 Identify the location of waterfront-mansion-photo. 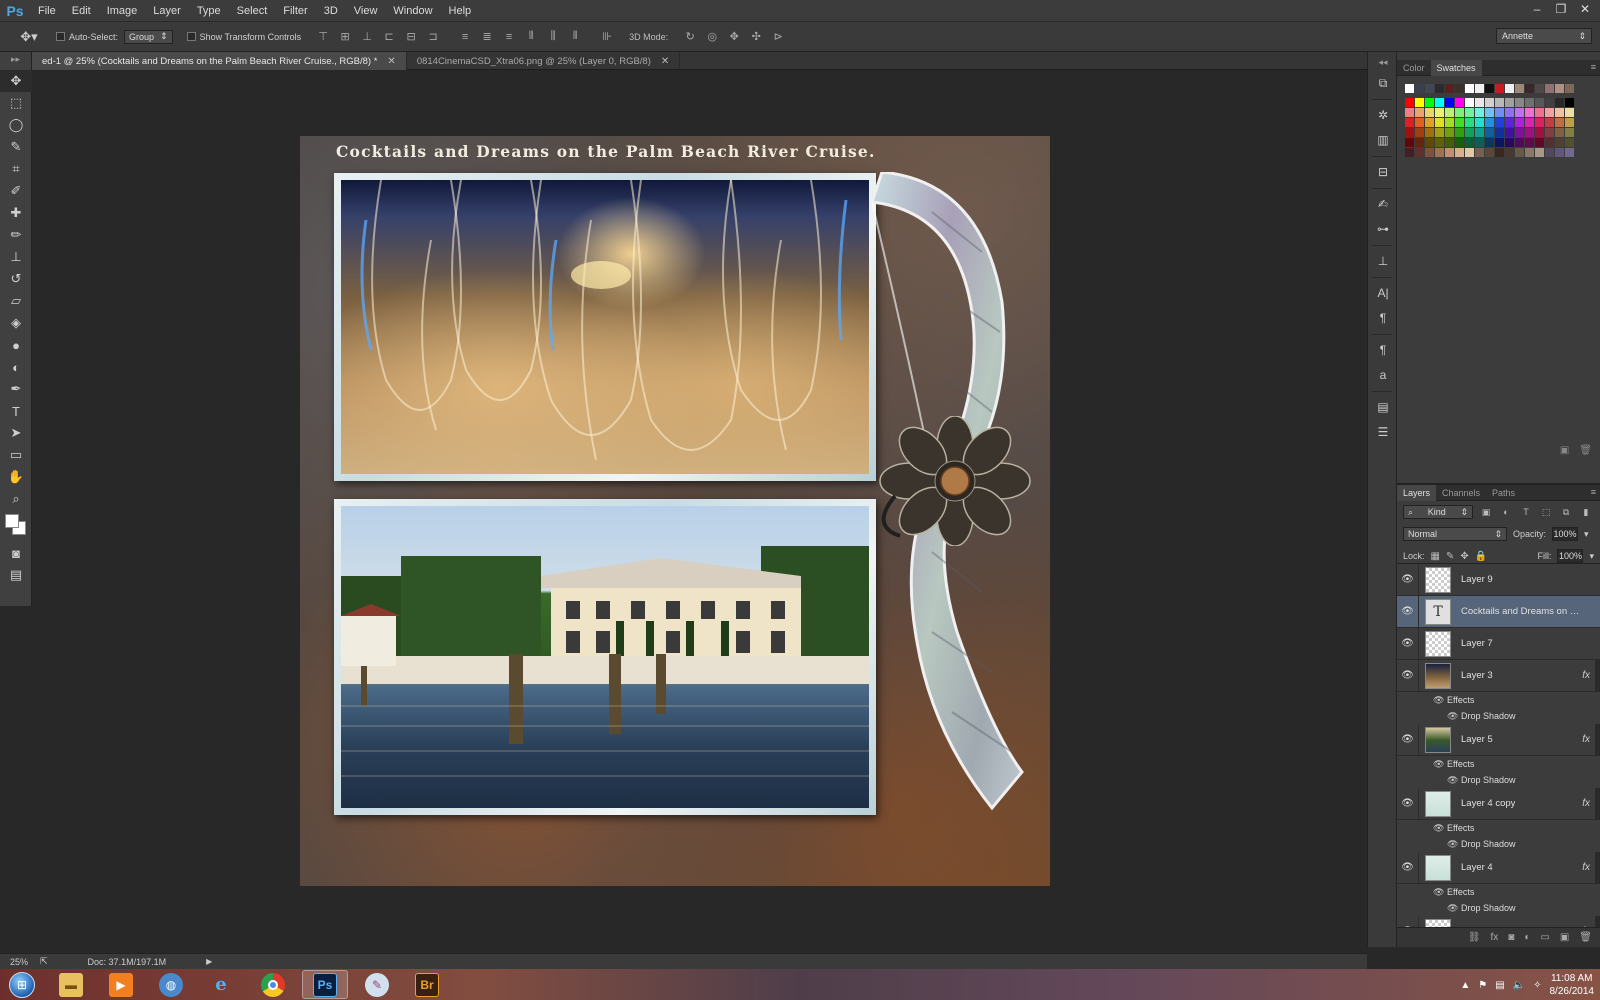
(605, 657).